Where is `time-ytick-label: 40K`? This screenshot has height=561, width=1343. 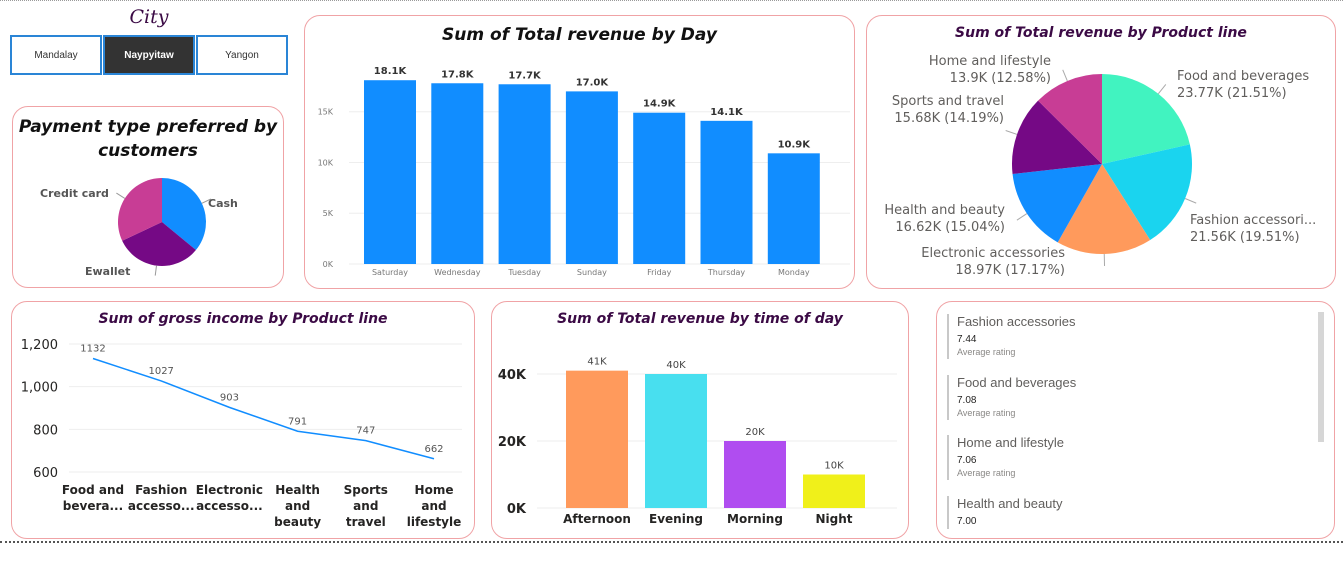 time-ytick-label: 40K is located at coordinates (512, 375).